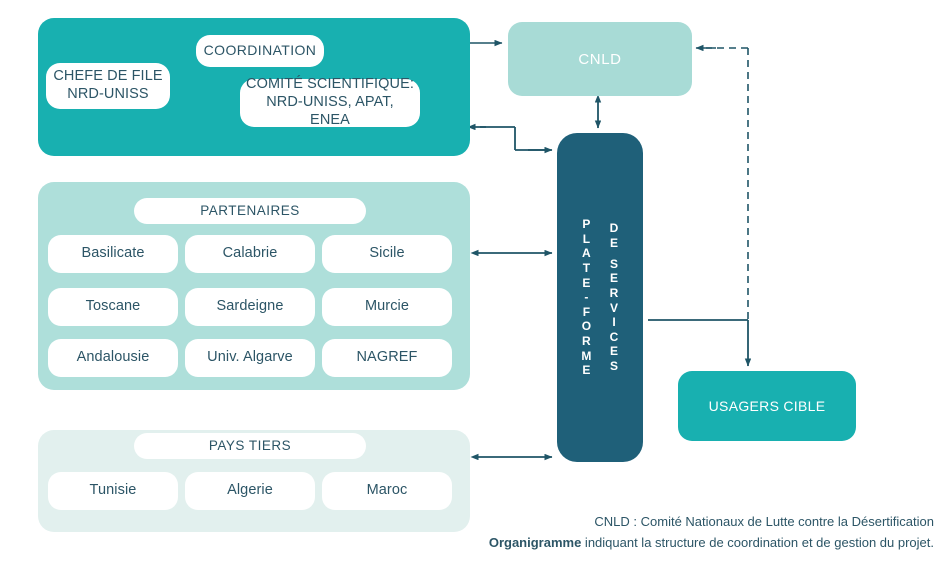 Image resolution: width=950 pixels, height=569 pixels. What do you see at coordinates (387, 254) in the screenshot?
I see `partner-item: Sicile` at bounding box center [387, 254].